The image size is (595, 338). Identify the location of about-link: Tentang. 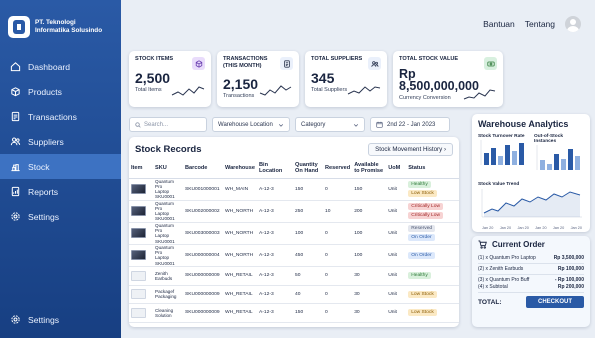
(540, 24).